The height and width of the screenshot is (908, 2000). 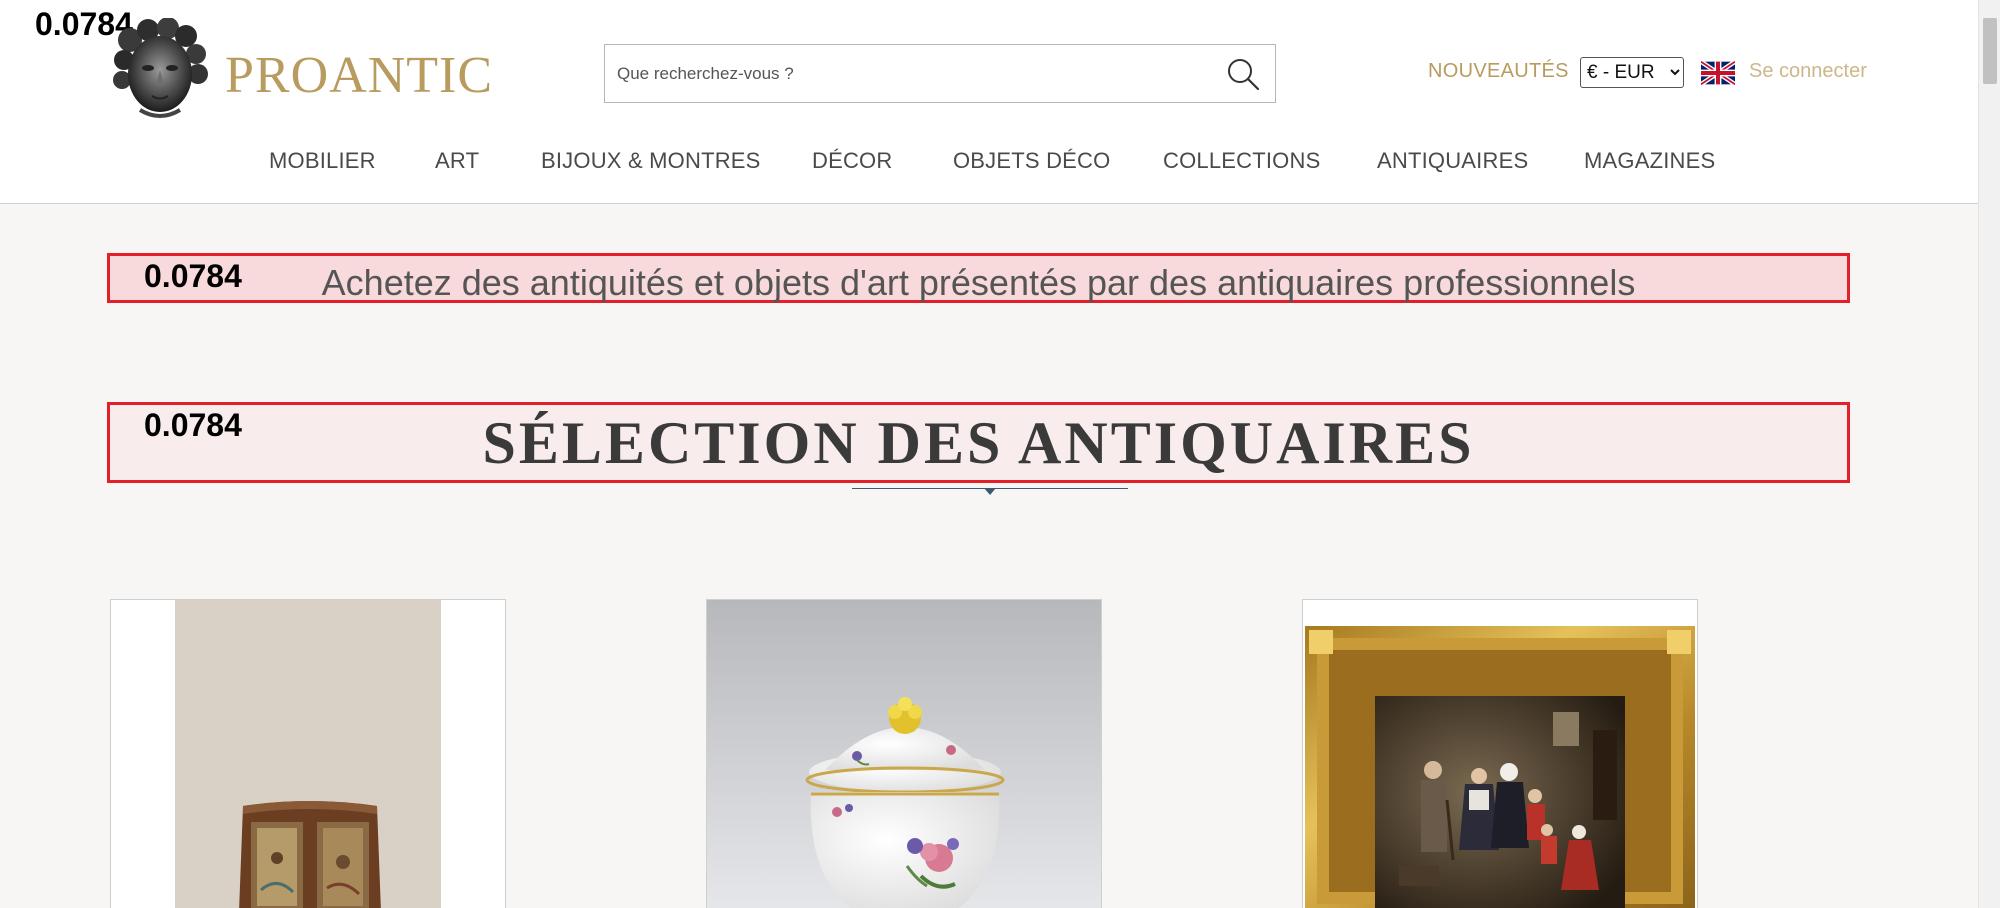 I want to click on brand-name: PROANTIC, so click(x=359, y=75).